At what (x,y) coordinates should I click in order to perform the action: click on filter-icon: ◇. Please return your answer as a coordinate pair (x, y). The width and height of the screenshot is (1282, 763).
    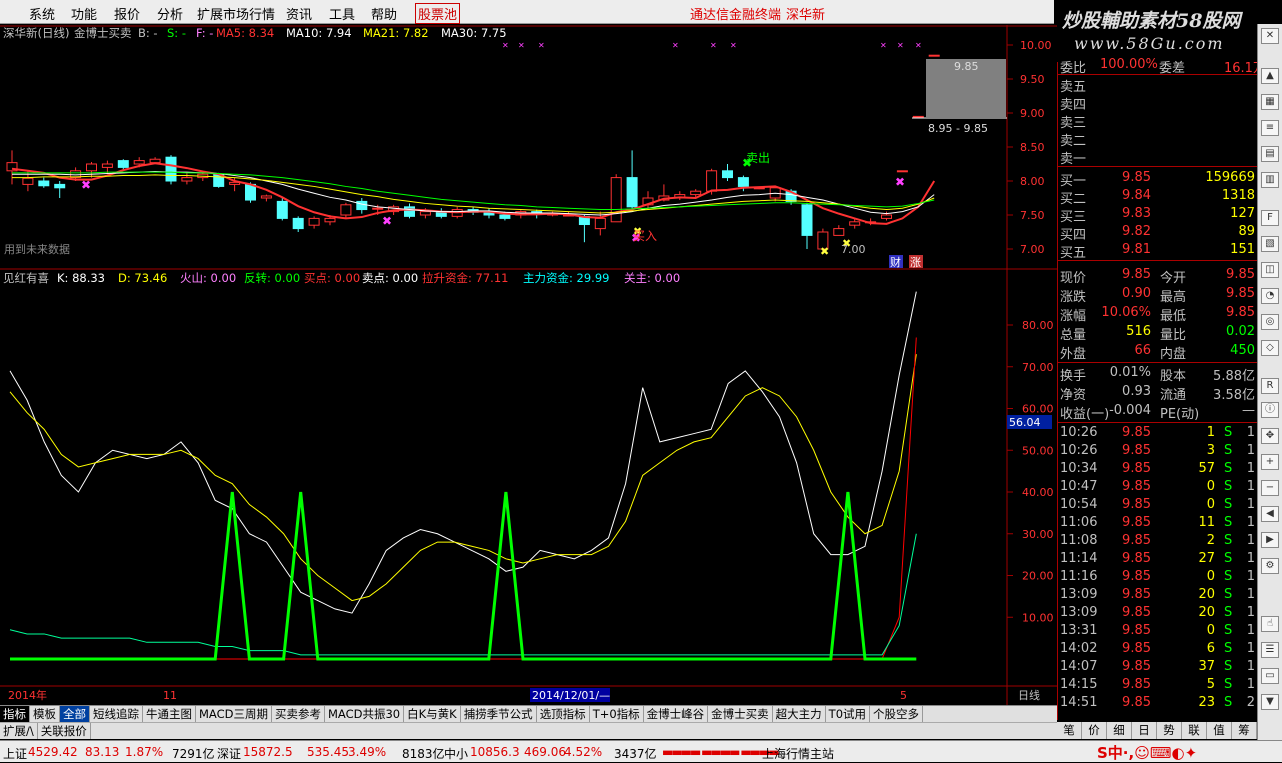
    Looking at the image, I should click on (1270, 348).